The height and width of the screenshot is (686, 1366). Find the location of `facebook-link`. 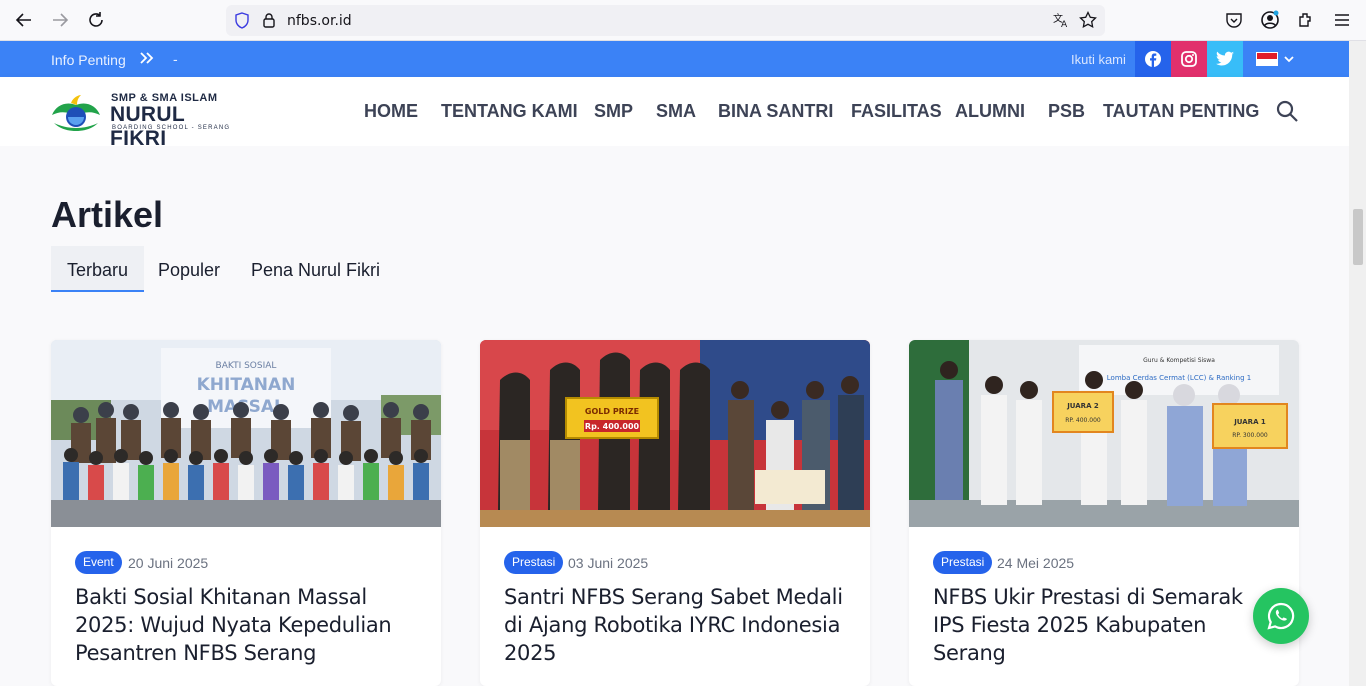

facebook-link is located at coordinates (1153, 59).